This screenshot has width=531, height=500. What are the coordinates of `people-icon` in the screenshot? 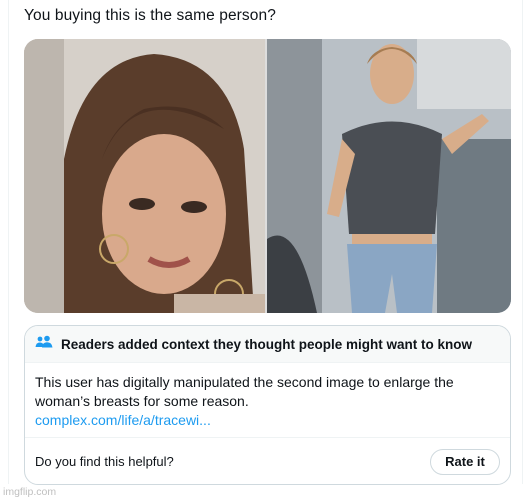 It's located at (44, 344).